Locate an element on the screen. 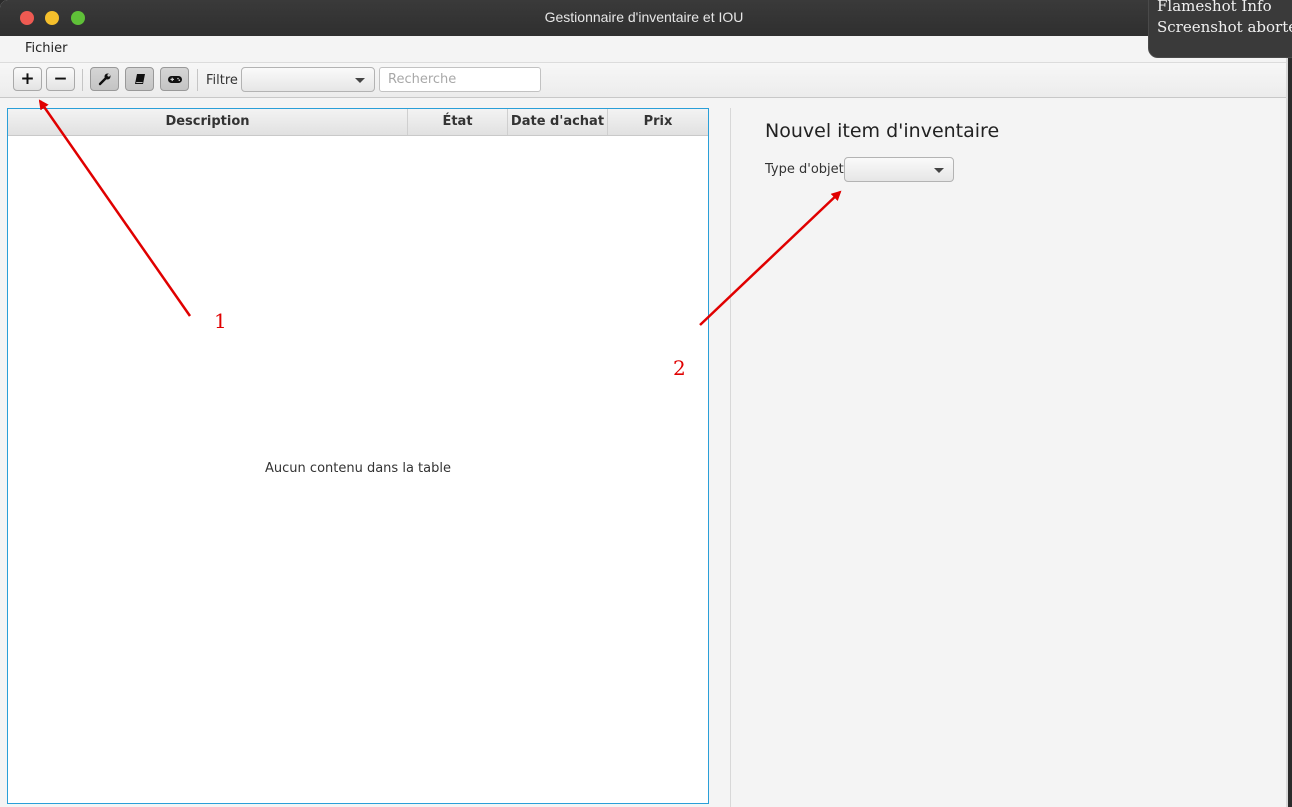  title-bar: Gestionnaire d'inventaire et IOU is located at coordinates (644, 18).